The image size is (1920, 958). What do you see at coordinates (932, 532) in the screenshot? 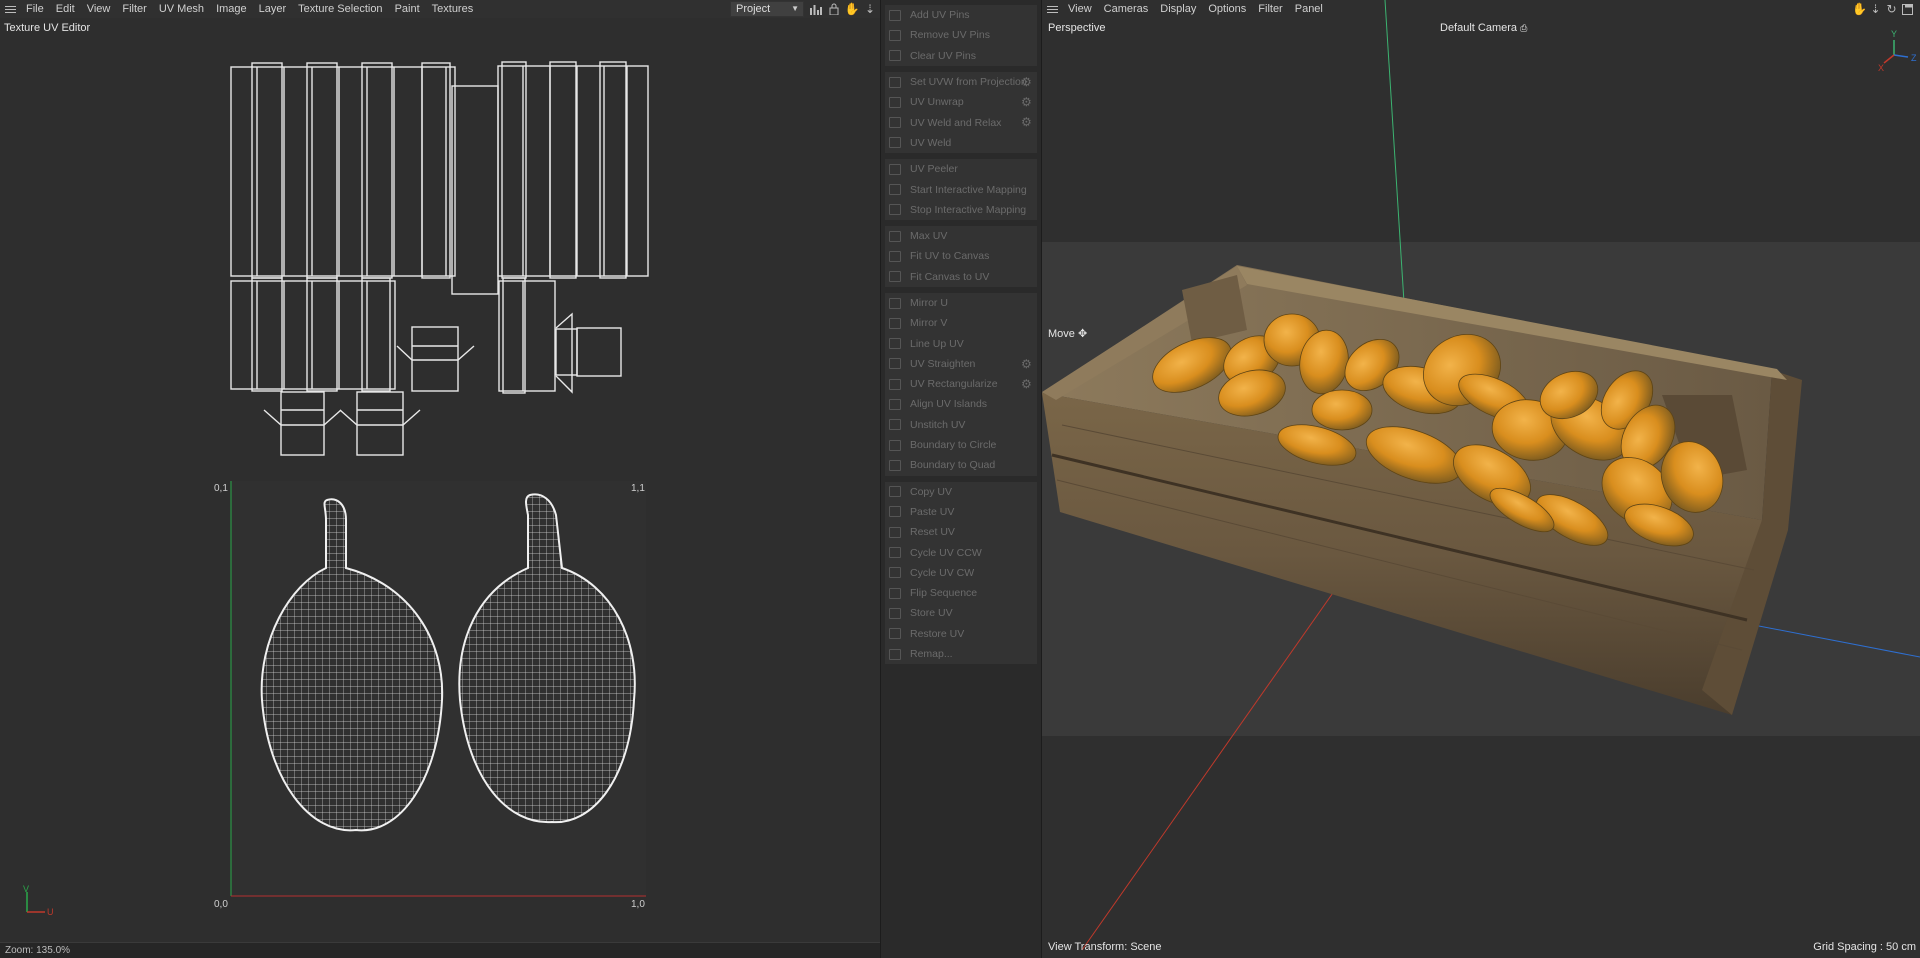
I see `uv-command-label: Reset UV` at bounding box center [932, 532].